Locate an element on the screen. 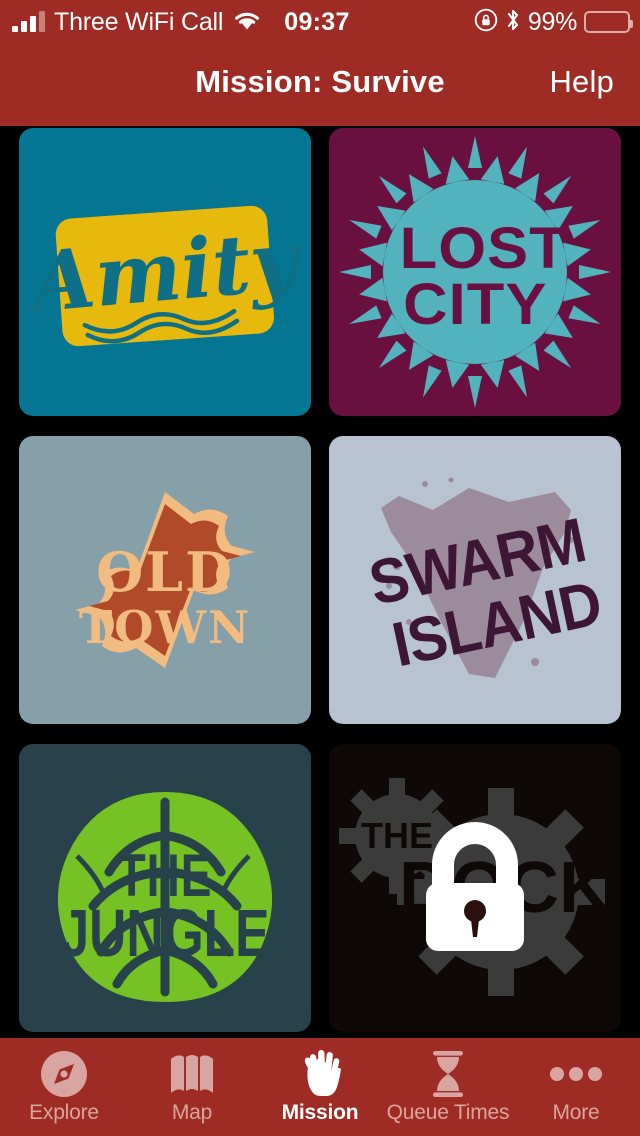  tab-map: Map is located at coordinates (192, 1087).